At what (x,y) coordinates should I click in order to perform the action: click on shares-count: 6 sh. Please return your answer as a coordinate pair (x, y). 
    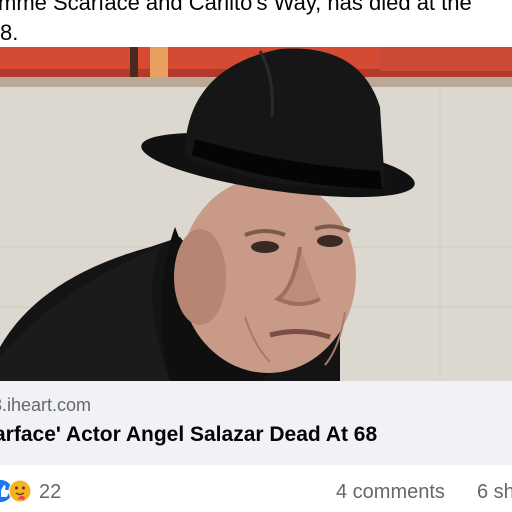
    Looking at the image, I should click on (494, 492).